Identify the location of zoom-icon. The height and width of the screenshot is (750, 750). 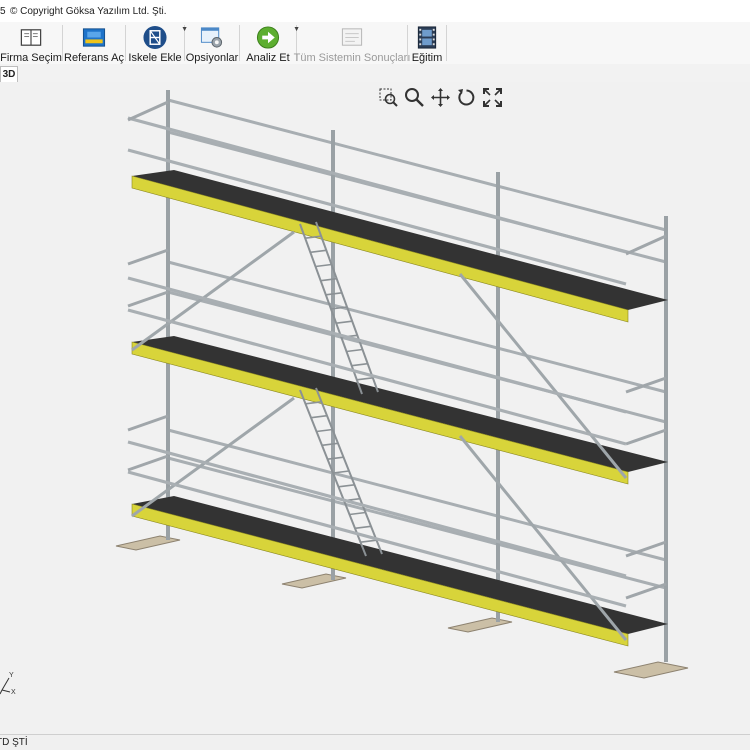
(414, 97).